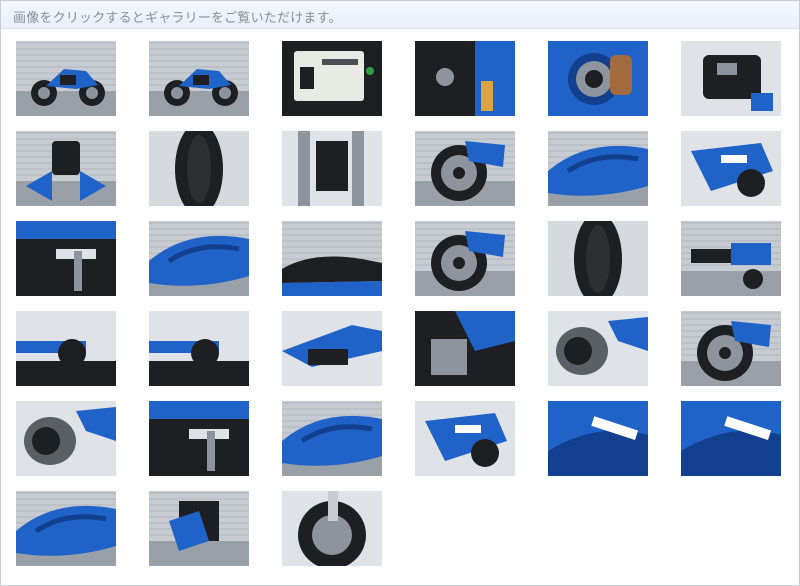  Describe the element at coordinates (400, 15) in the screenshot. I see `gallery-header: 画像をクリックするとギャラリーをご覧いただけます。` at that location.